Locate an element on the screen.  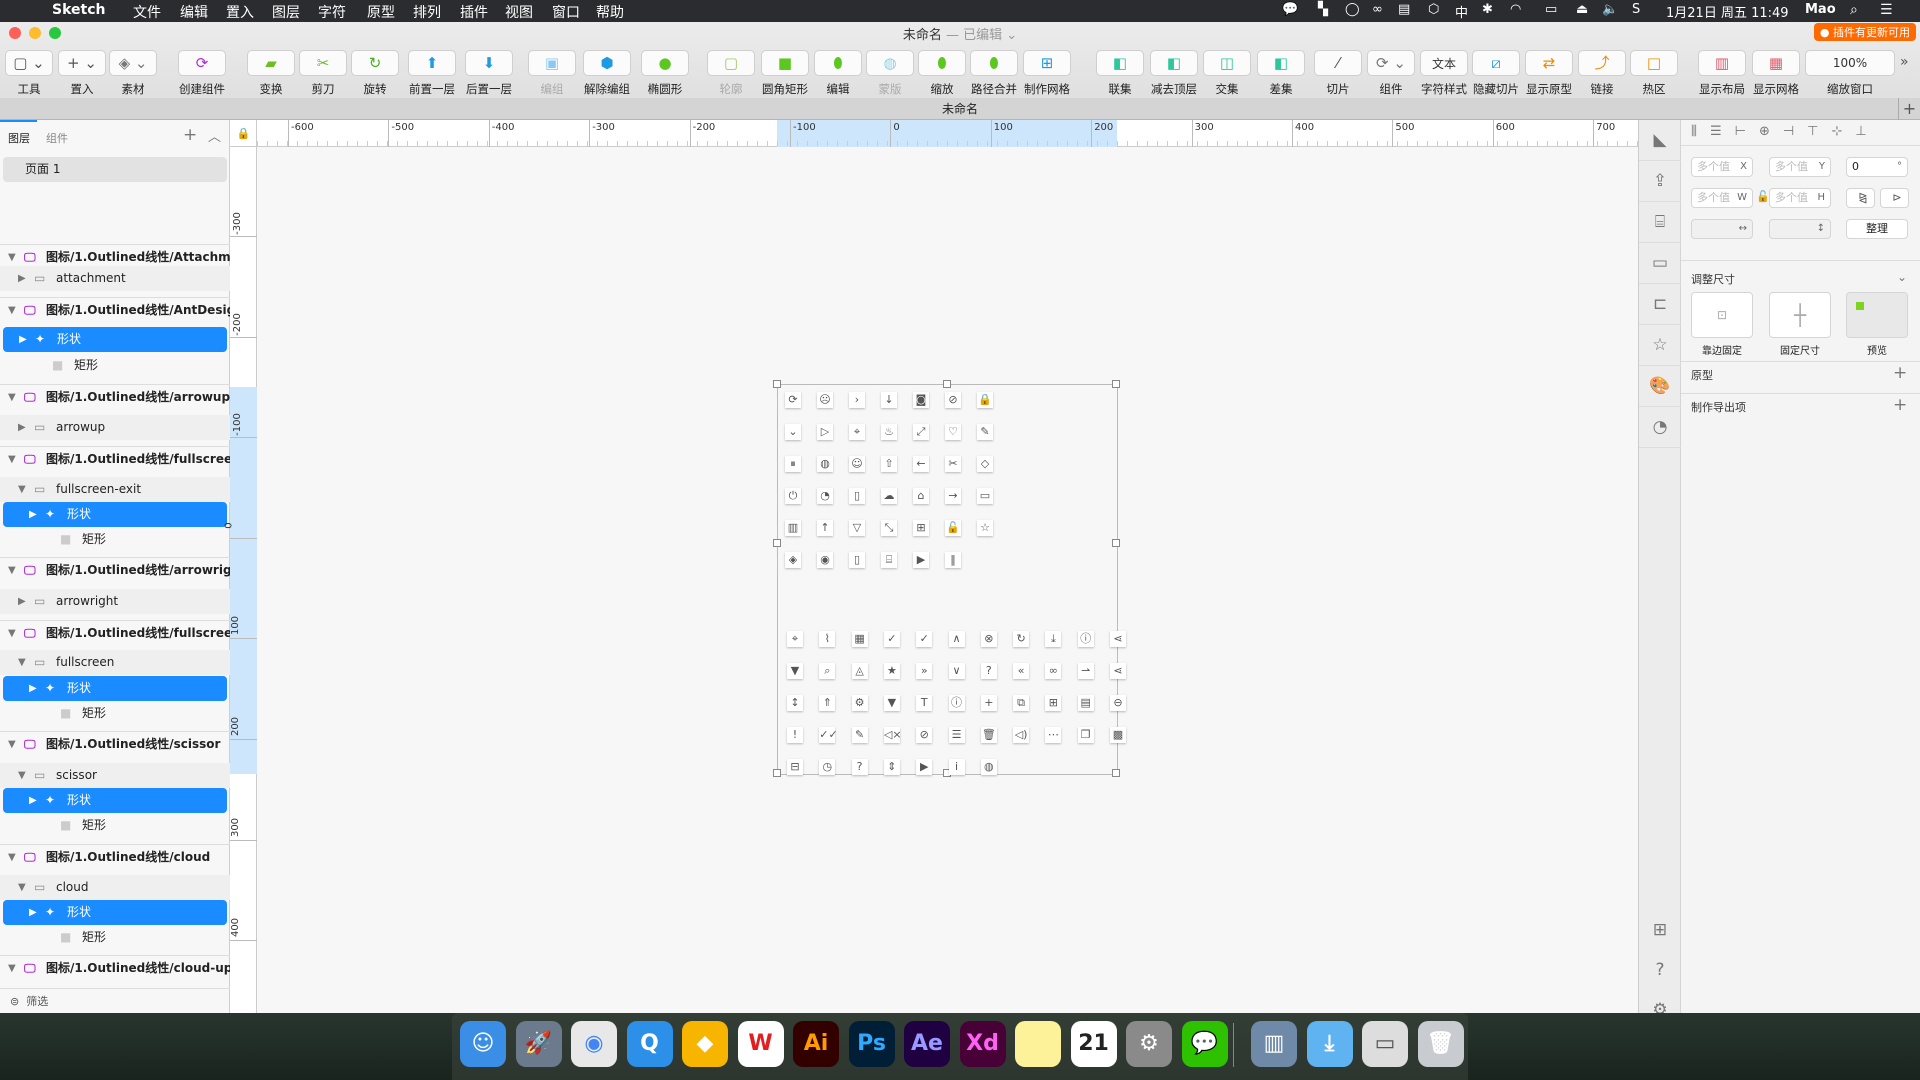
bar-chart-icon: ▥ is located at coordinates (793, 528).